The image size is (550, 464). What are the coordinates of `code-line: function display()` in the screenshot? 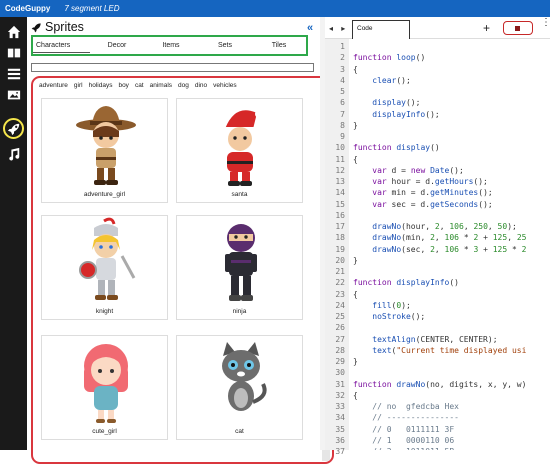 It's located at (396, 147).